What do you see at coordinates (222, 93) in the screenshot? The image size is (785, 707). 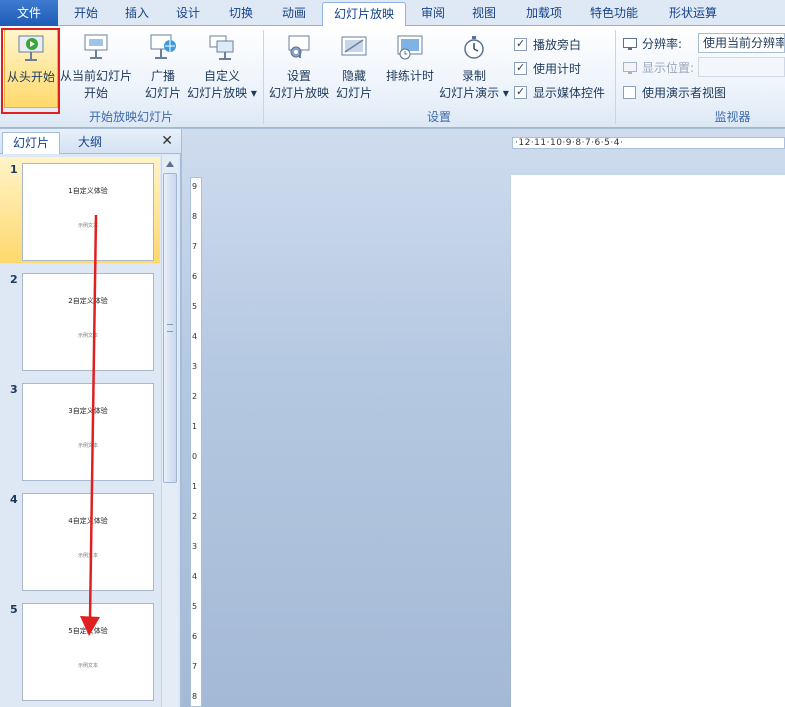 I see `custom-slideshow-label-2: 幻灯片放映 ▾` at bounding box center [222, 93].